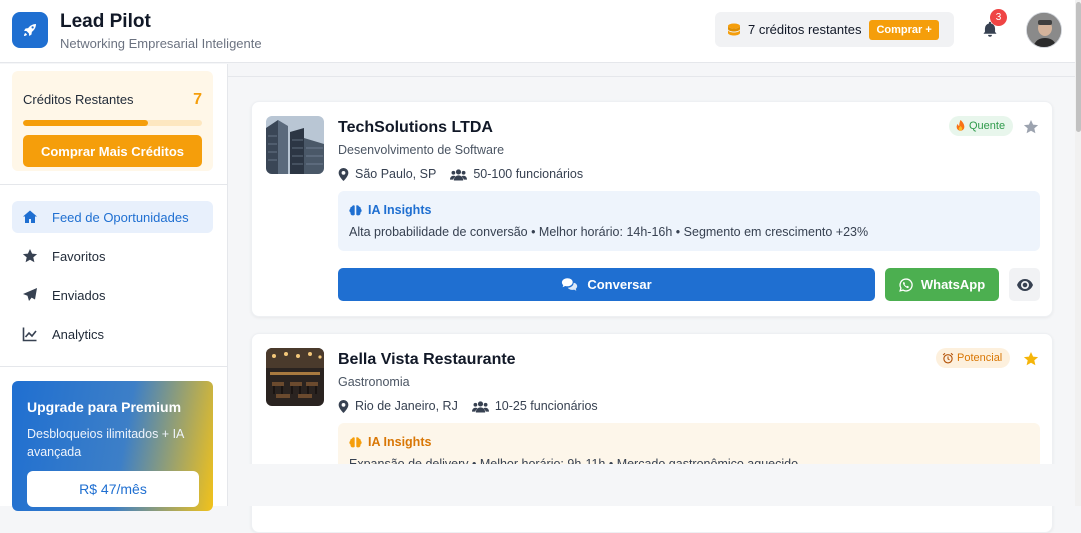 The height and width of the screenshot is (533, 1081). What do you see at coordinates (30, 256) in the screenshot?
I see `star-icon` at bounding box center [30, 256].